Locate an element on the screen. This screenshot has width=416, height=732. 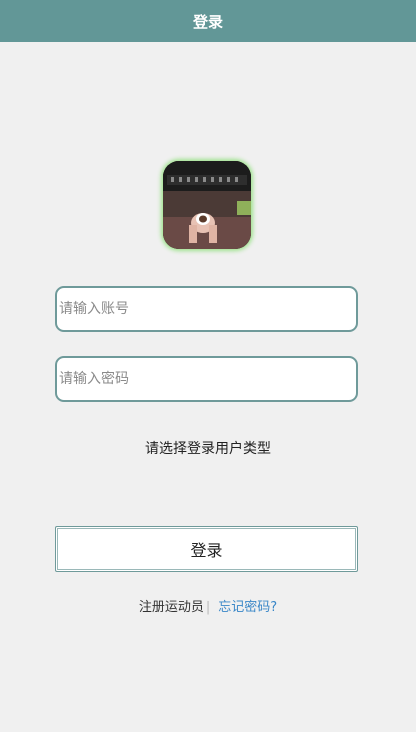
login-button: 登录 is located at coordinates (206, 549).